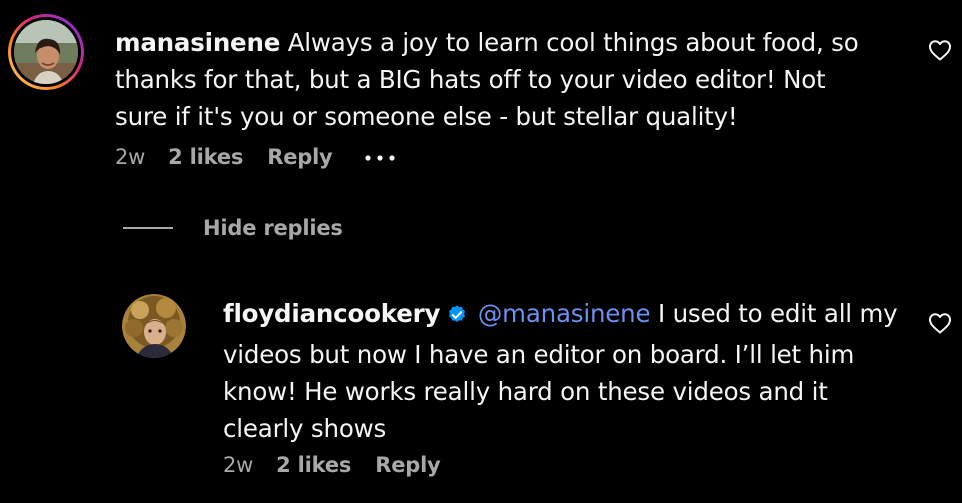  I want to click on reply-text-line: I used to edit all my, so click(777, 313).